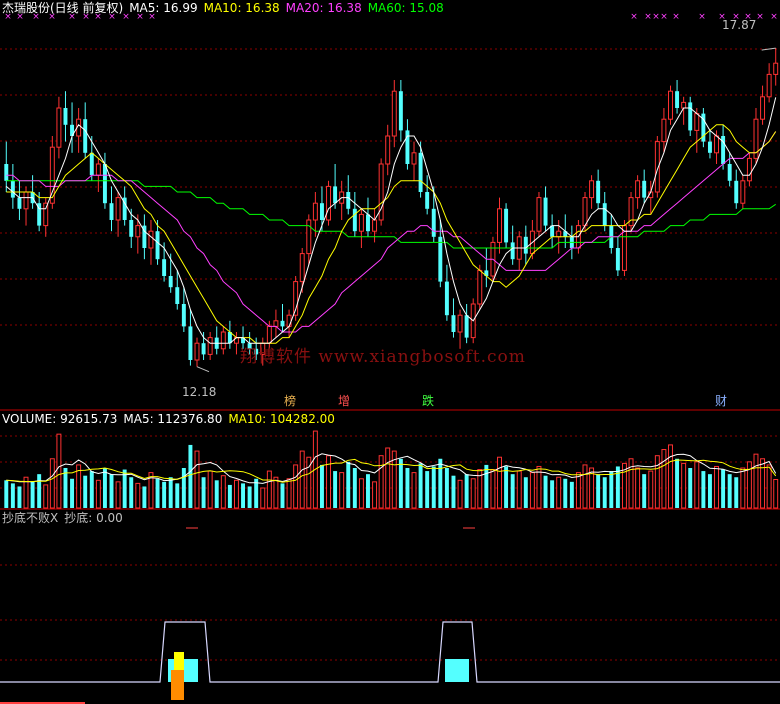 The image size is (780, 704). I want to click on ma5-label: MA5: 16.99, so click(163, 8).